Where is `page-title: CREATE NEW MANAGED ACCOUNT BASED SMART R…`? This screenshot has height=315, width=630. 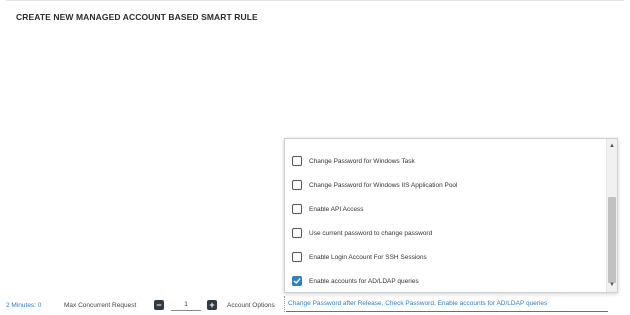 page-title: CREATE NEW MANAGED ACCOUNT BASED SMART R… is located at coordinates (137, 17).